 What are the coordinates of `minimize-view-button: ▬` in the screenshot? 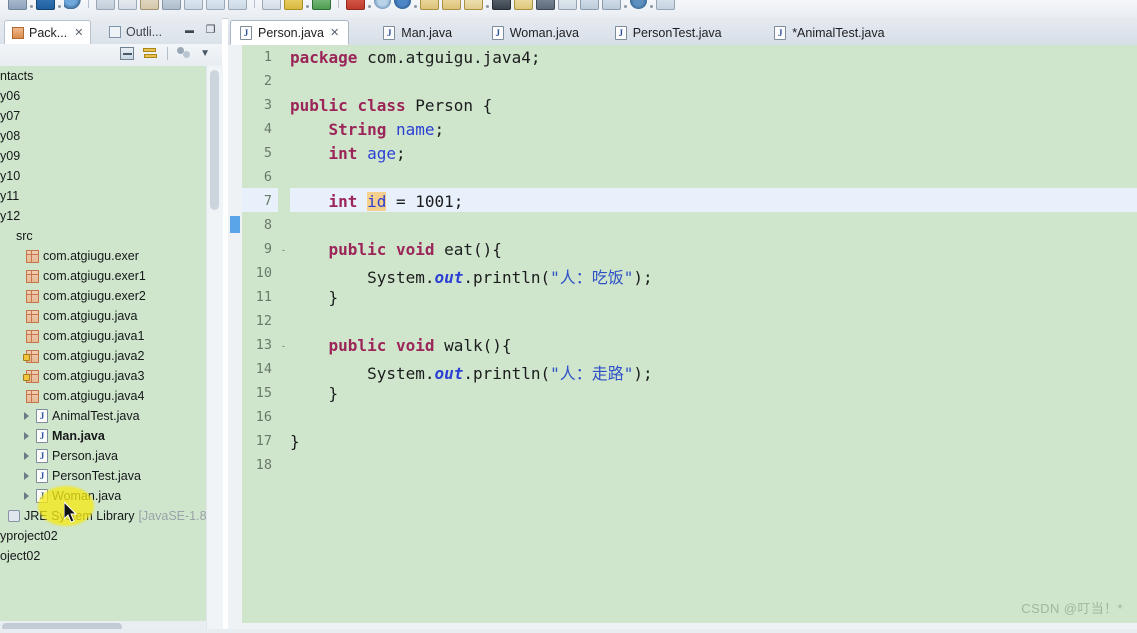 It's located at (189, 29).